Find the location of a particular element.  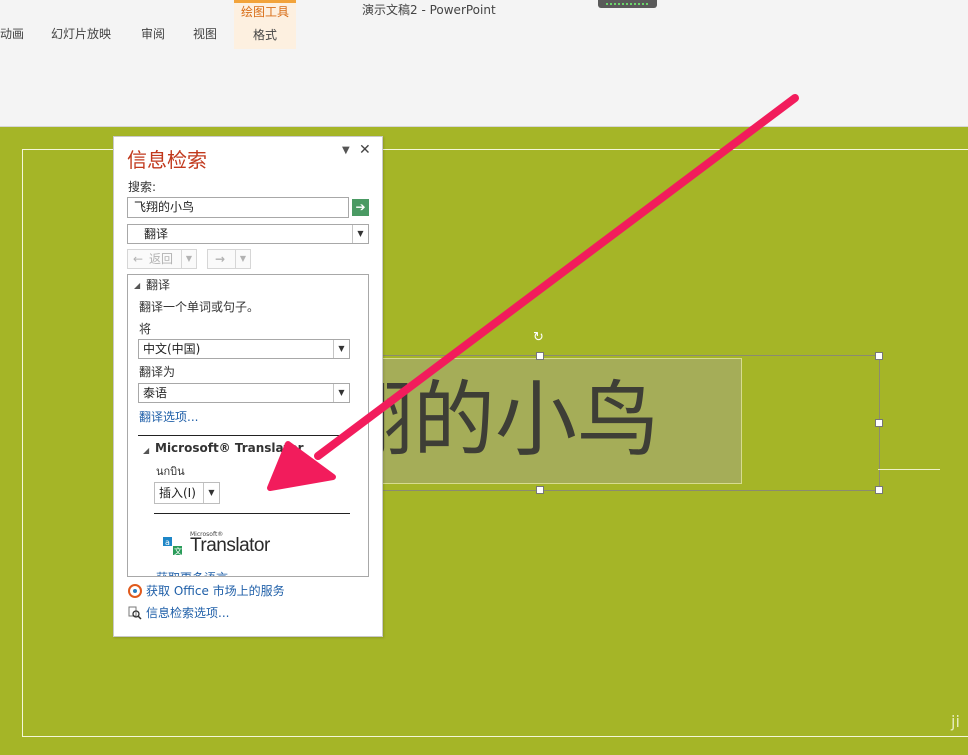

tab-format: 格式 is located at coordinates (265, 34).